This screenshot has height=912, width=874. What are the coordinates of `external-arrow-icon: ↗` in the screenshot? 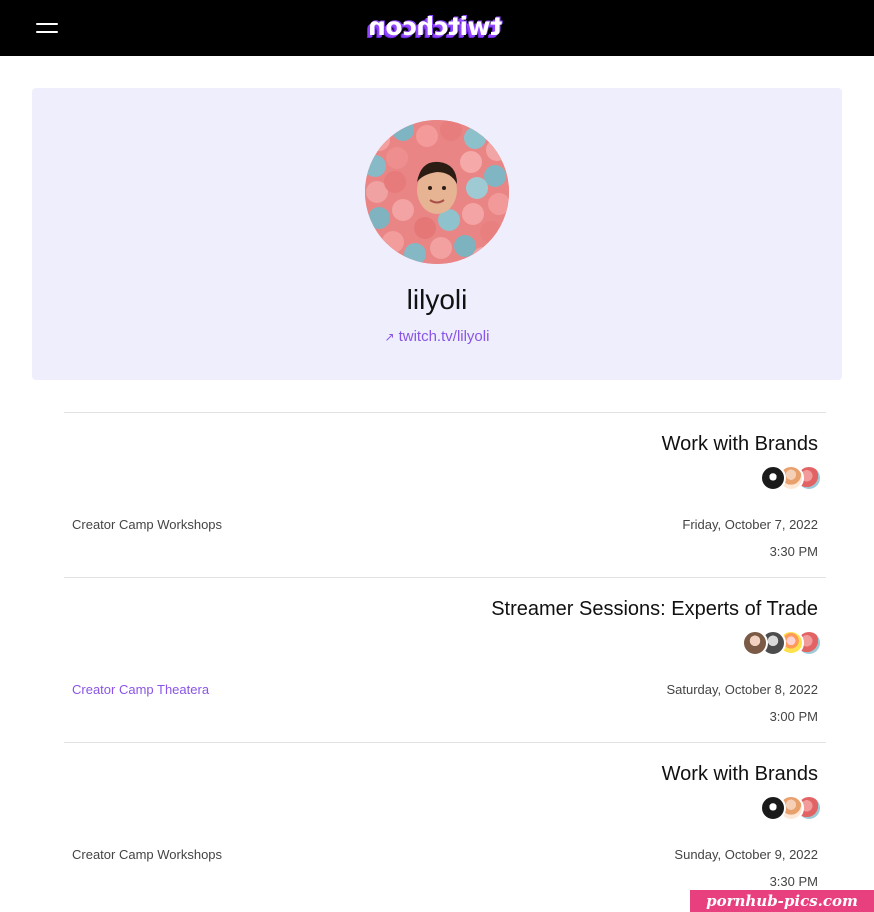 It's located at (389, 337).